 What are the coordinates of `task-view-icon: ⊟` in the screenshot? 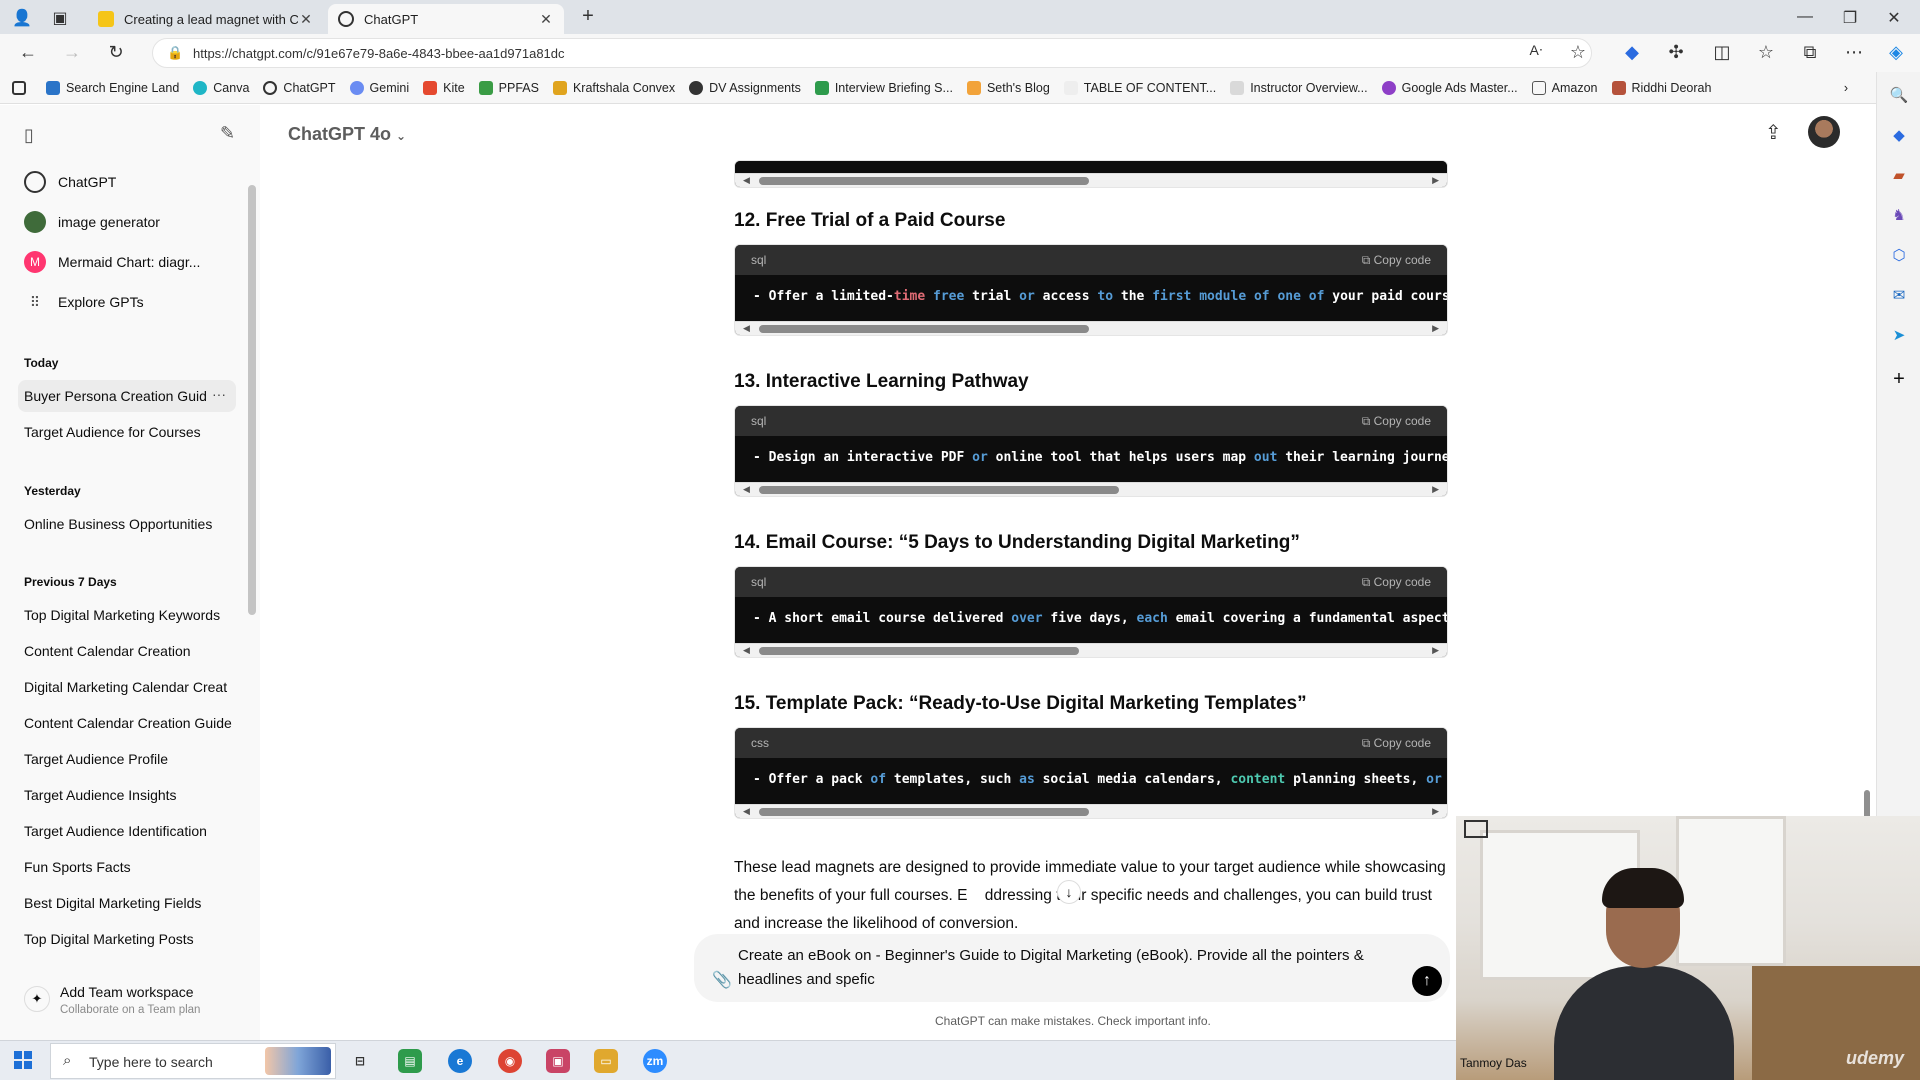 It's located at (360, 1061).